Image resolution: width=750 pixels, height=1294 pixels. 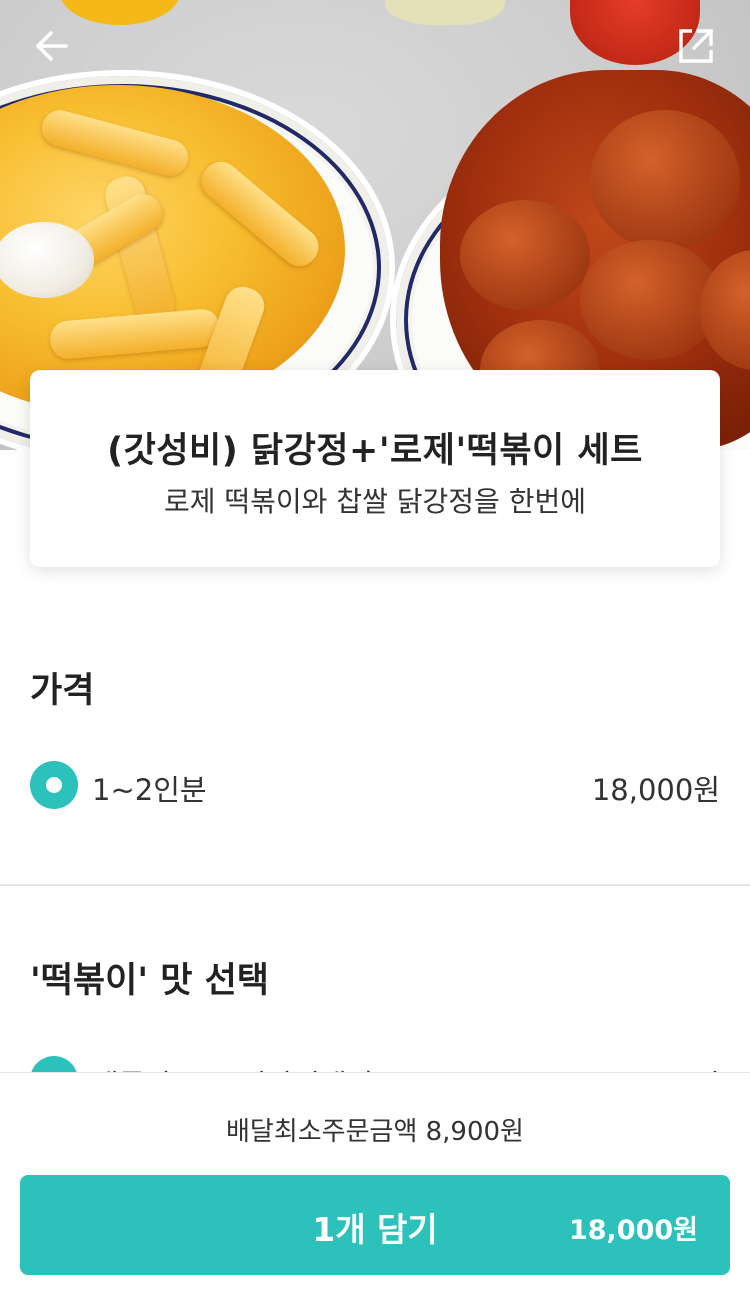 What do you see at coordinates (633, 1230) in the screenshot?
I see `add-to-cart-price: 18,000원` at bounding box center [633, 1230].